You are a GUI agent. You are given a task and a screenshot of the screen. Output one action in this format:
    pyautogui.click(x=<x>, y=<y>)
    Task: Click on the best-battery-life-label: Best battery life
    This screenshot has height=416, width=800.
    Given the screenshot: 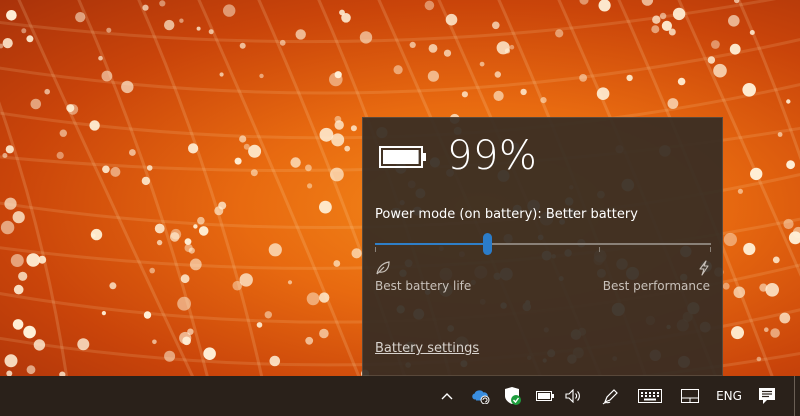 What is the action you would take?
    pyautogui.click(x=423, y=286)
    